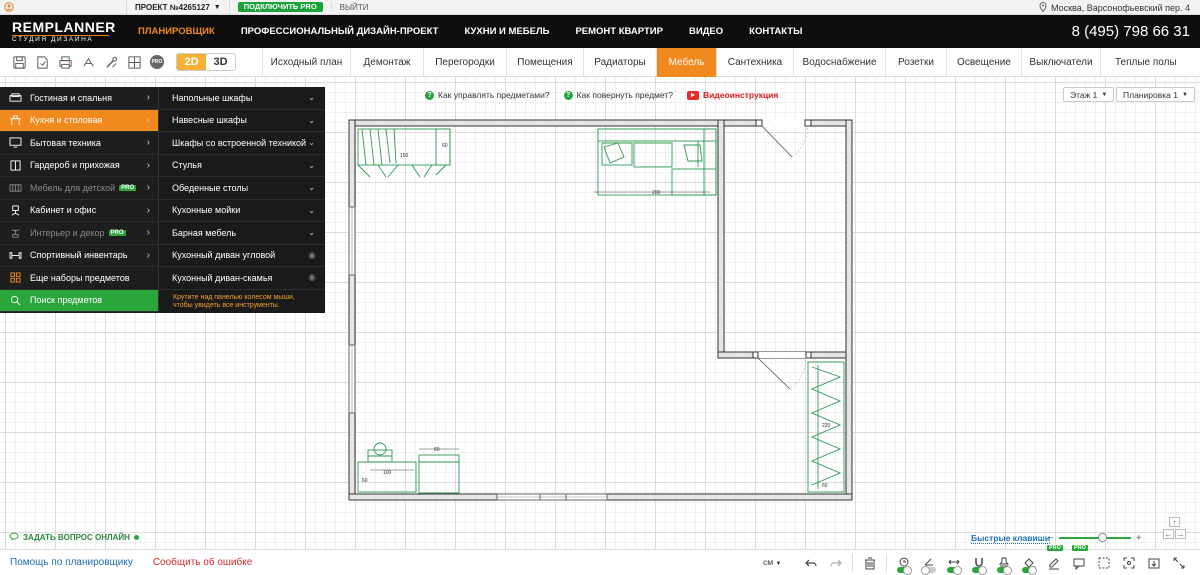 The image size is (1200, 575). What do you see at coordinates (19, 62) in the screenshot?
I see `save-icon` at bounding box center [19, 62].